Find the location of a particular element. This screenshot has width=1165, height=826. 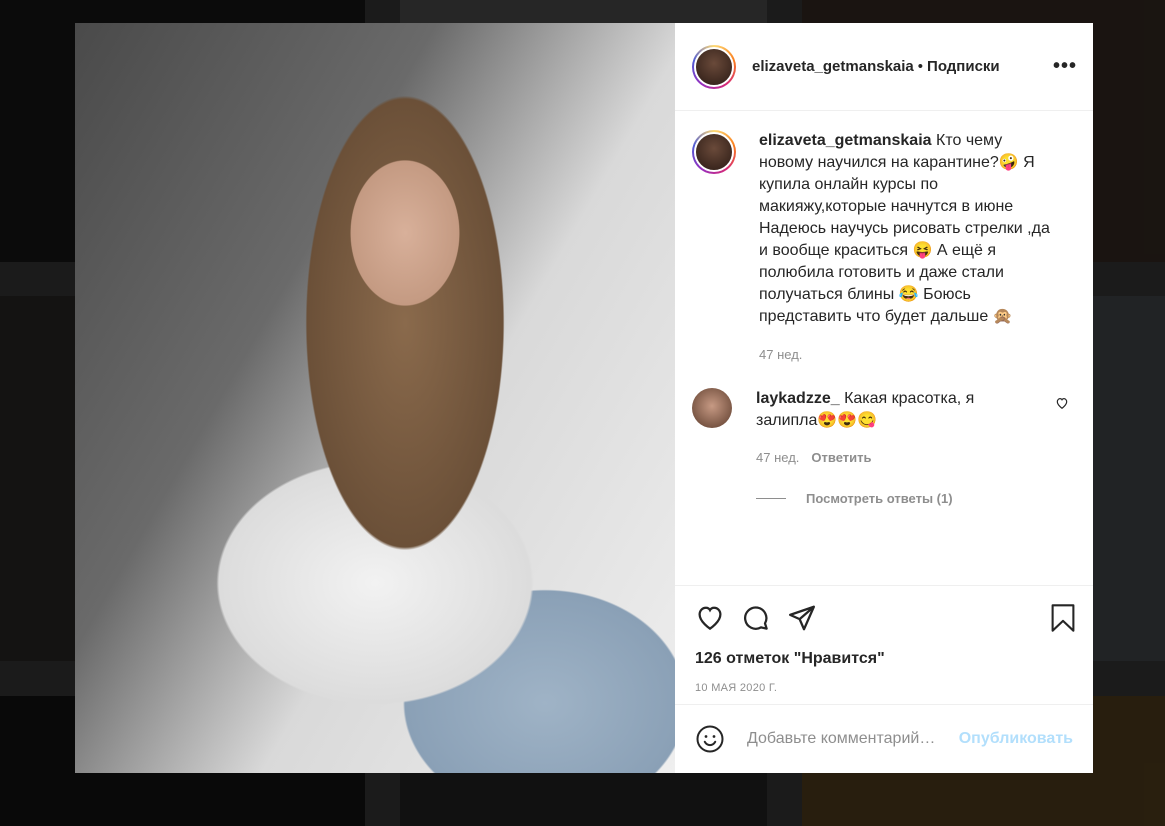

commenter-avatar is located at coordinates (712, 408).